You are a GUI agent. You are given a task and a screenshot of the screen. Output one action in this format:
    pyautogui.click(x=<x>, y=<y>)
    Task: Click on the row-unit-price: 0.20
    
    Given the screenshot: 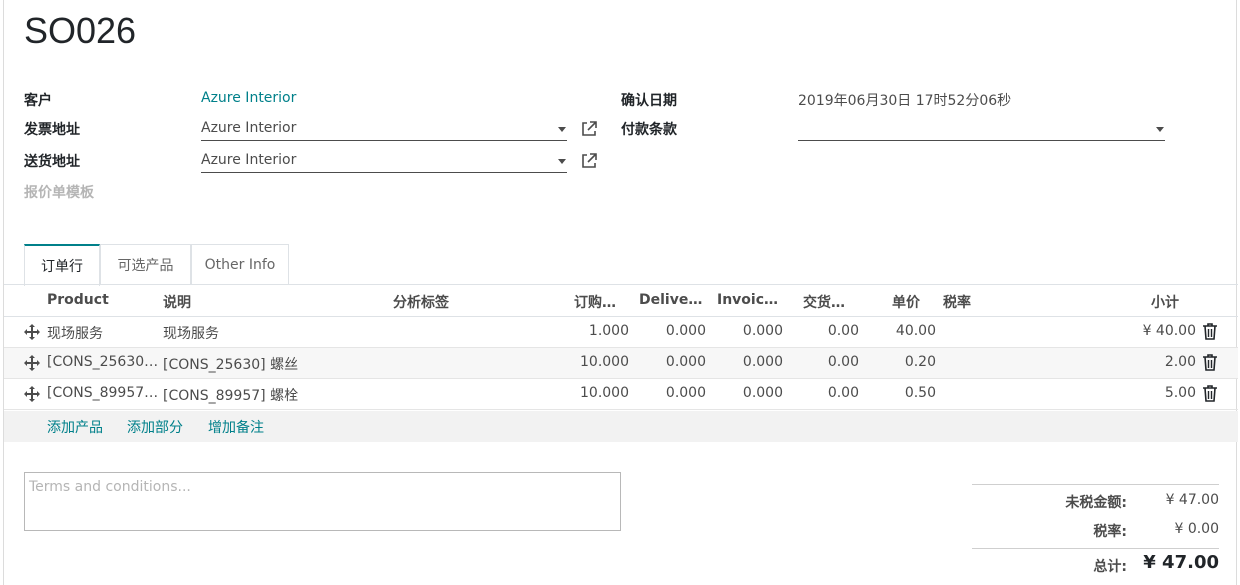 What is the action you would take?
    pyautogui.click(x=920, y=362)
    